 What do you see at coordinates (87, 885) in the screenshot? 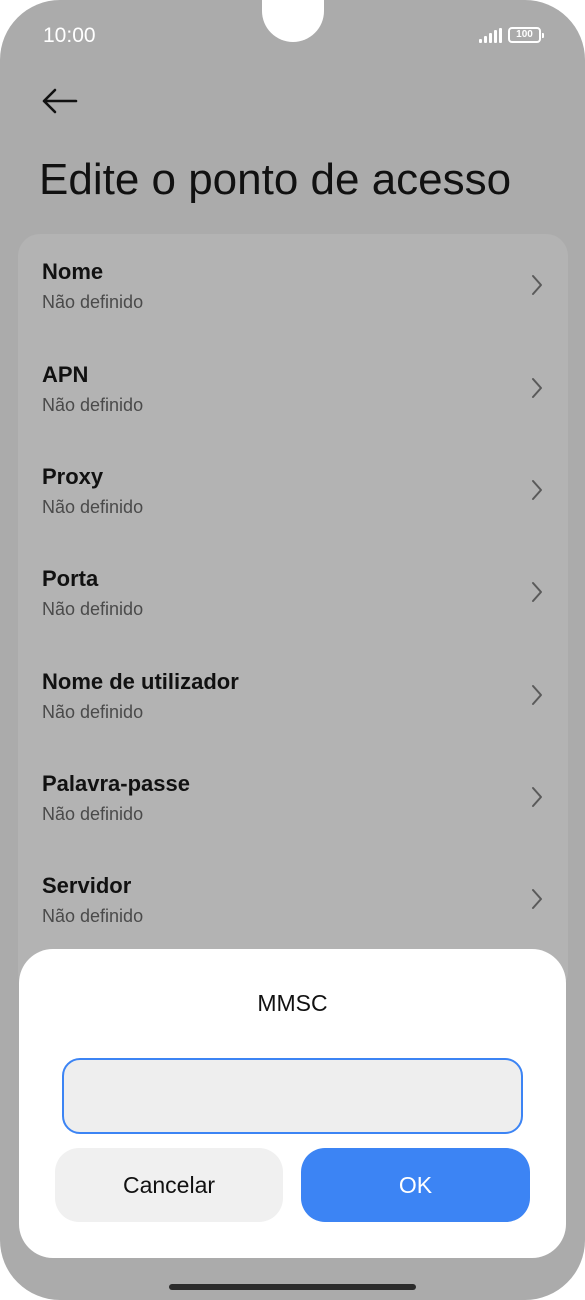
I see `item-label: Servidor` at bounding box center [87, 885].